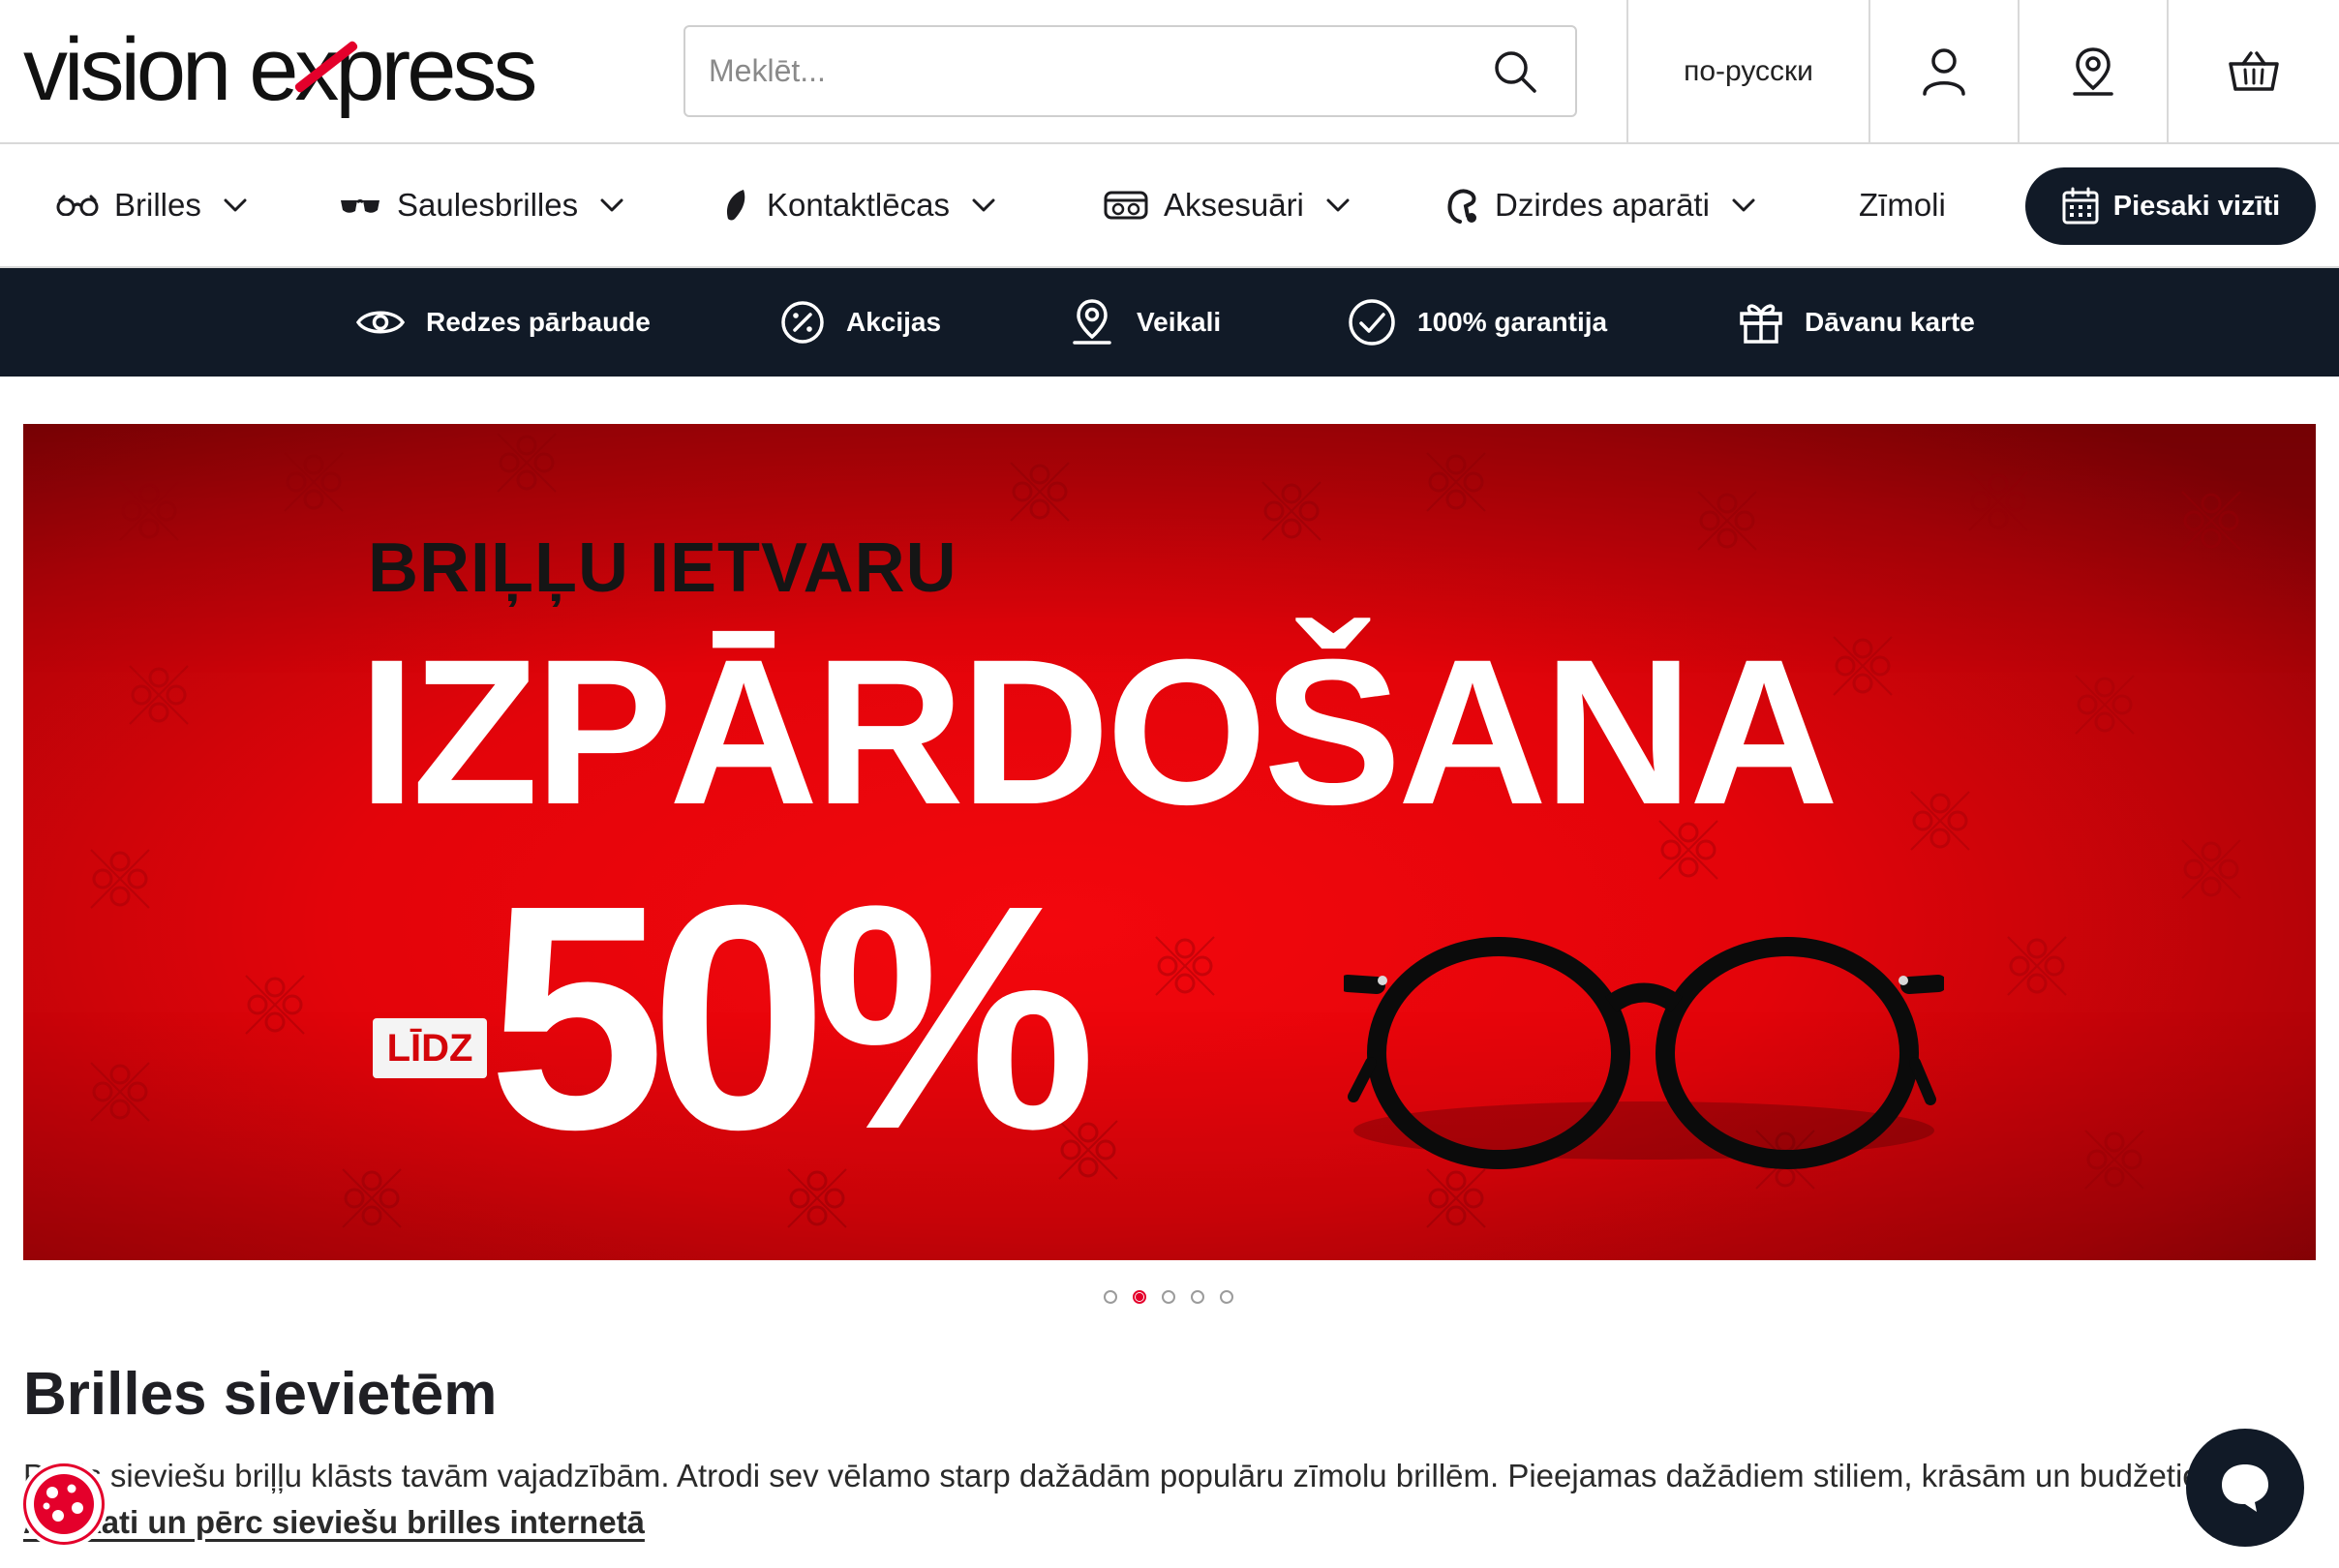 This screenshot has height=1568, width=2339. Describe the element at coordinates (436, 69) in the screenshot. I see `logo-word-press: press` at that location.